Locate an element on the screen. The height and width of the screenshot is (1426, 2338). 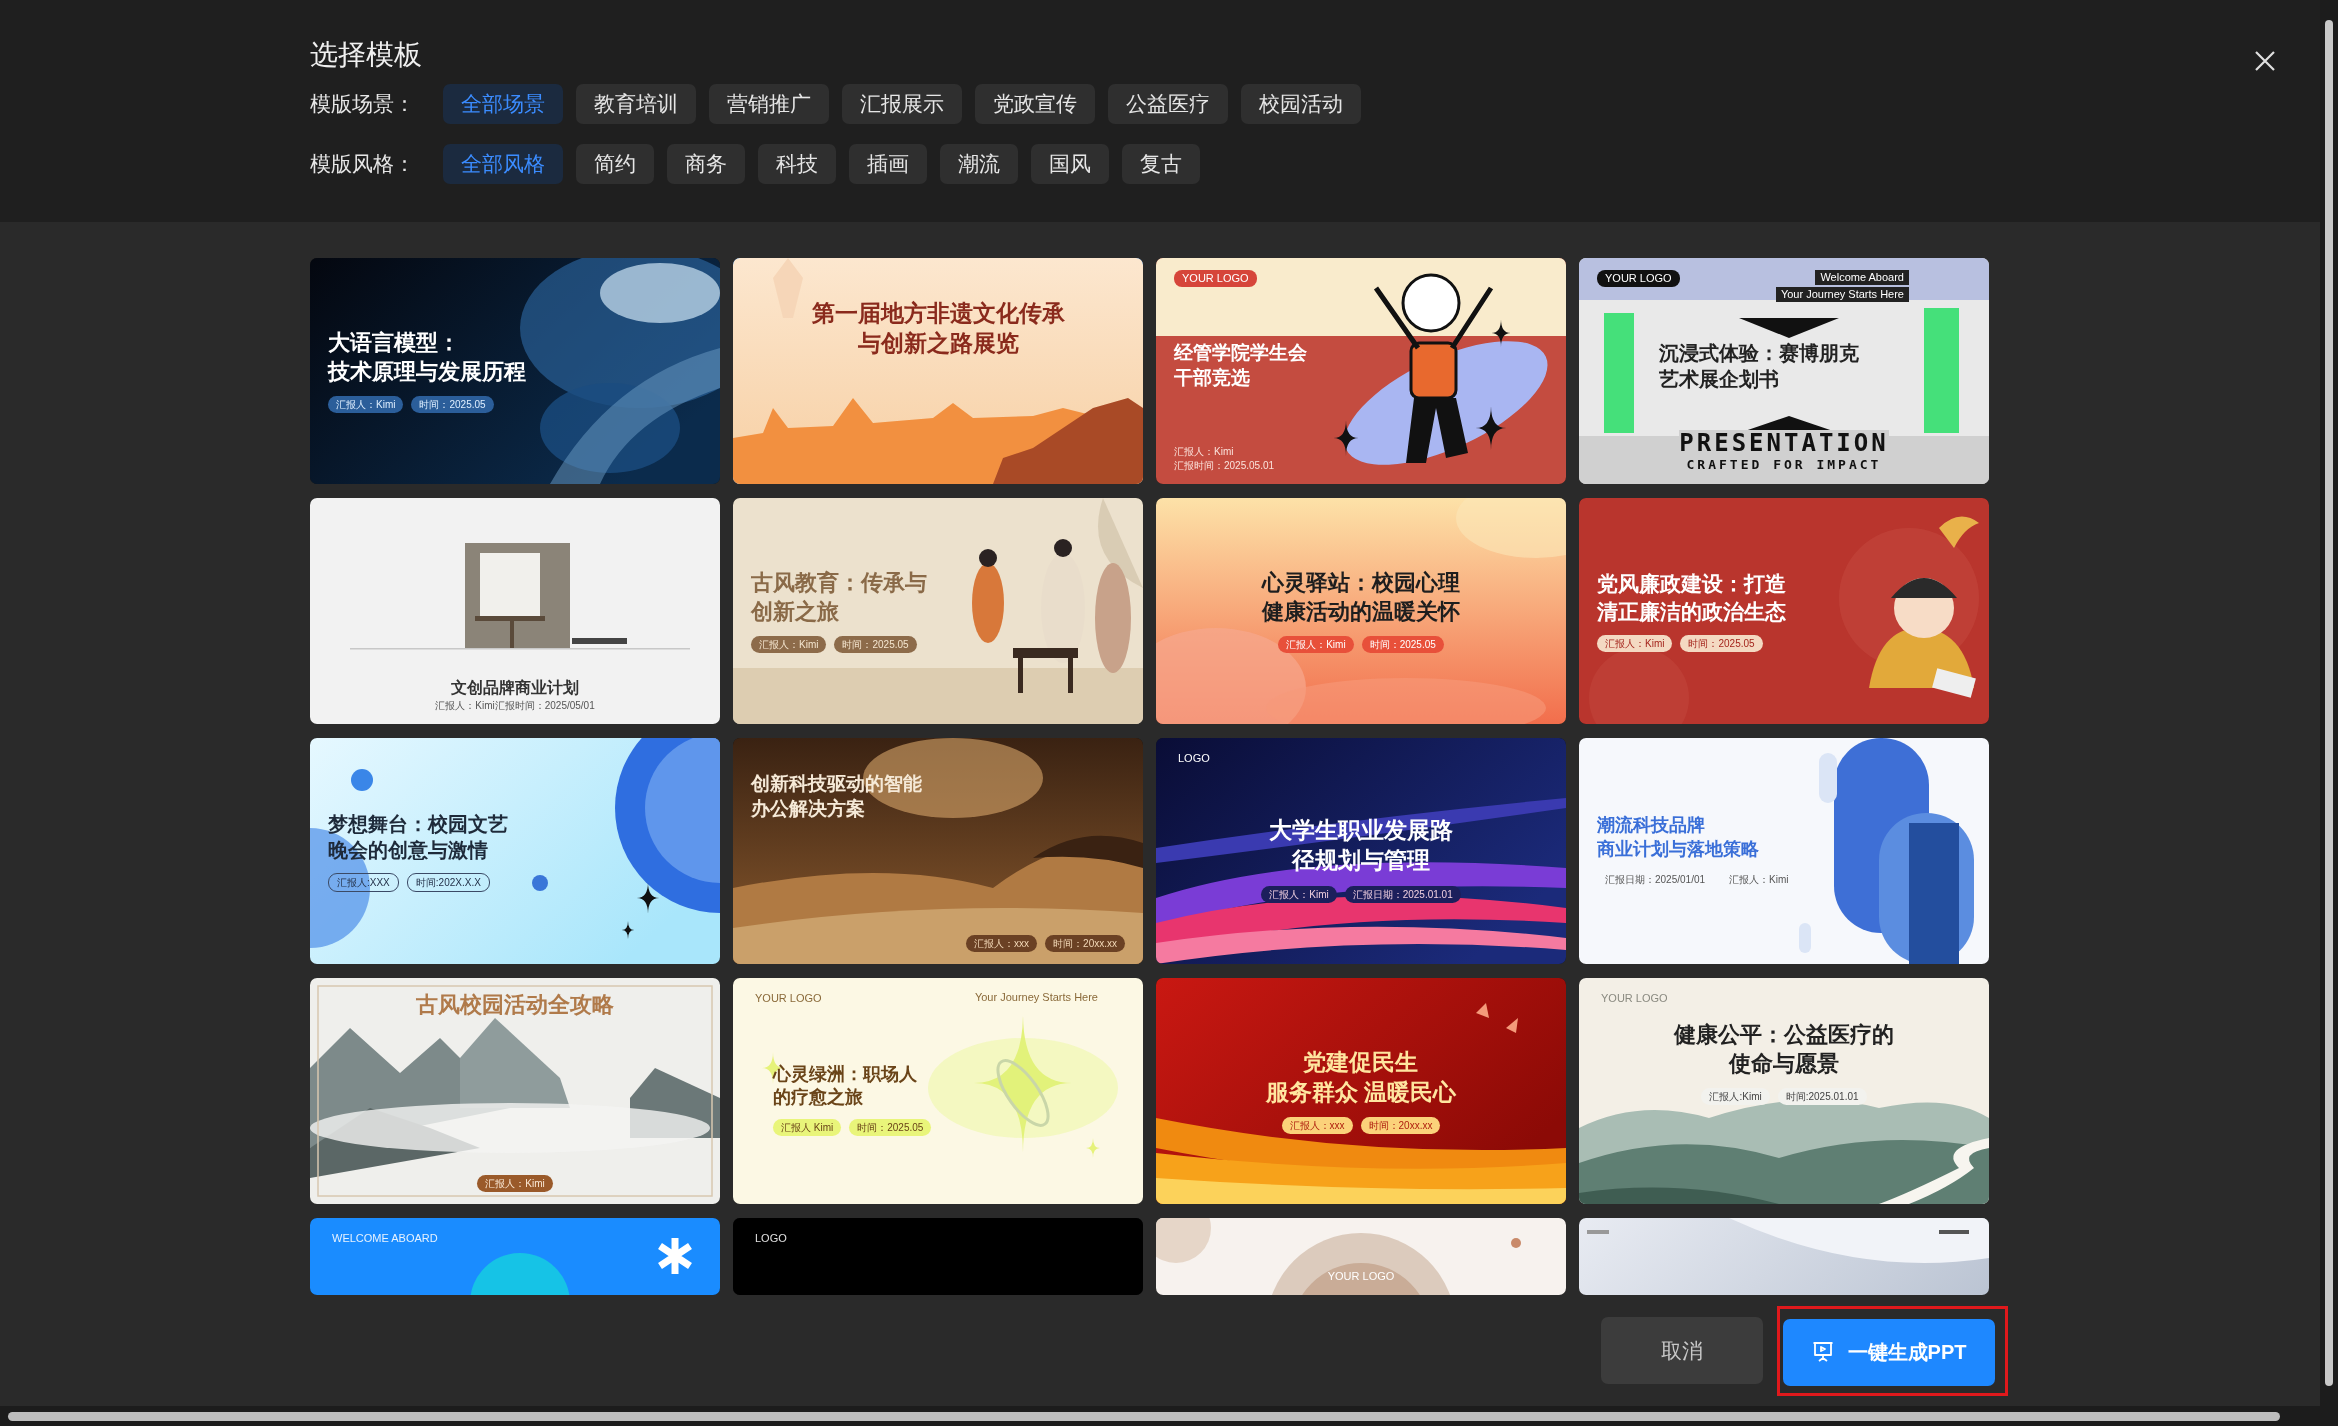
title-line: 第一届地方非遗文化传承 is located at coordinates (938, 313).